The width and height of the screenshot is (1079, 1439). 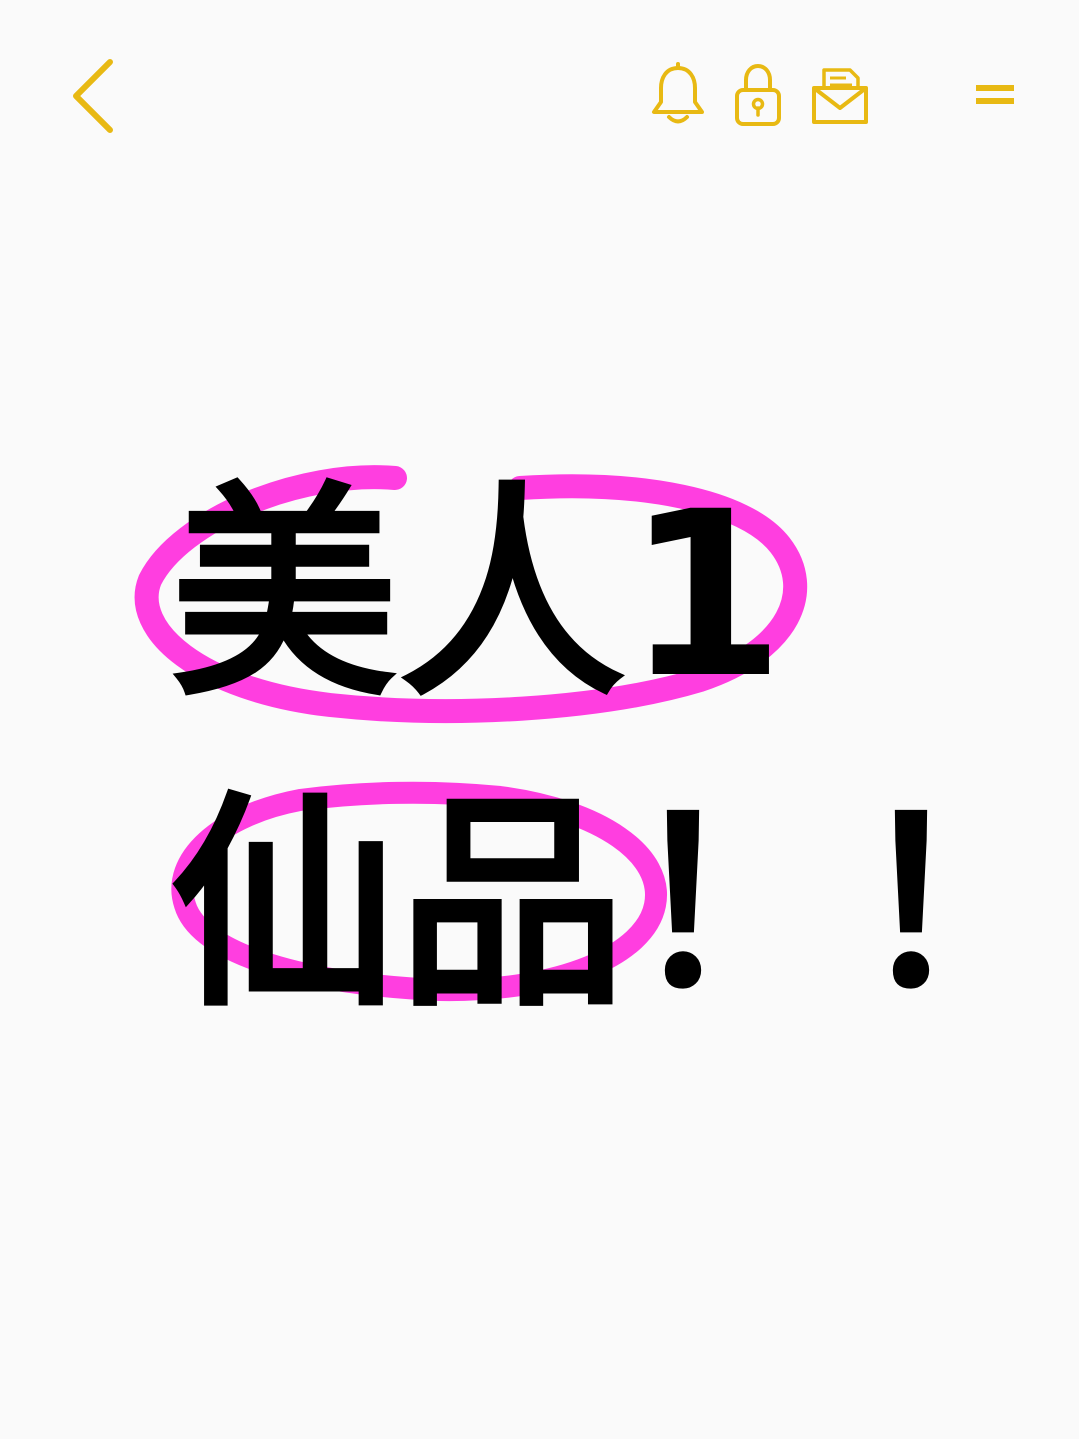 I want to click on note-line-1: 美人1, so click(x=477, y=595).